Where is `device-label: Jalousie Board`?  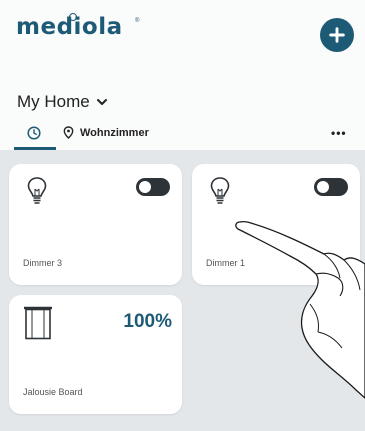 device-label: Jalousie Board is located at coordinates (53, 392).